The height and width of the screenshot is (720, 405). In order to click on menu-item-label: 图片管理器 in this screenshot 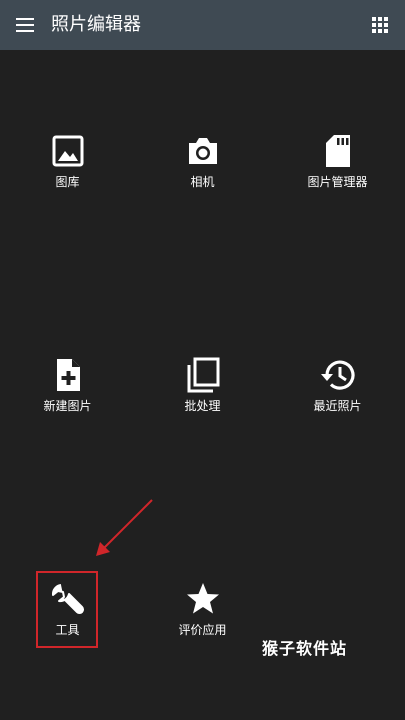, I will do `click(337, 182)`.